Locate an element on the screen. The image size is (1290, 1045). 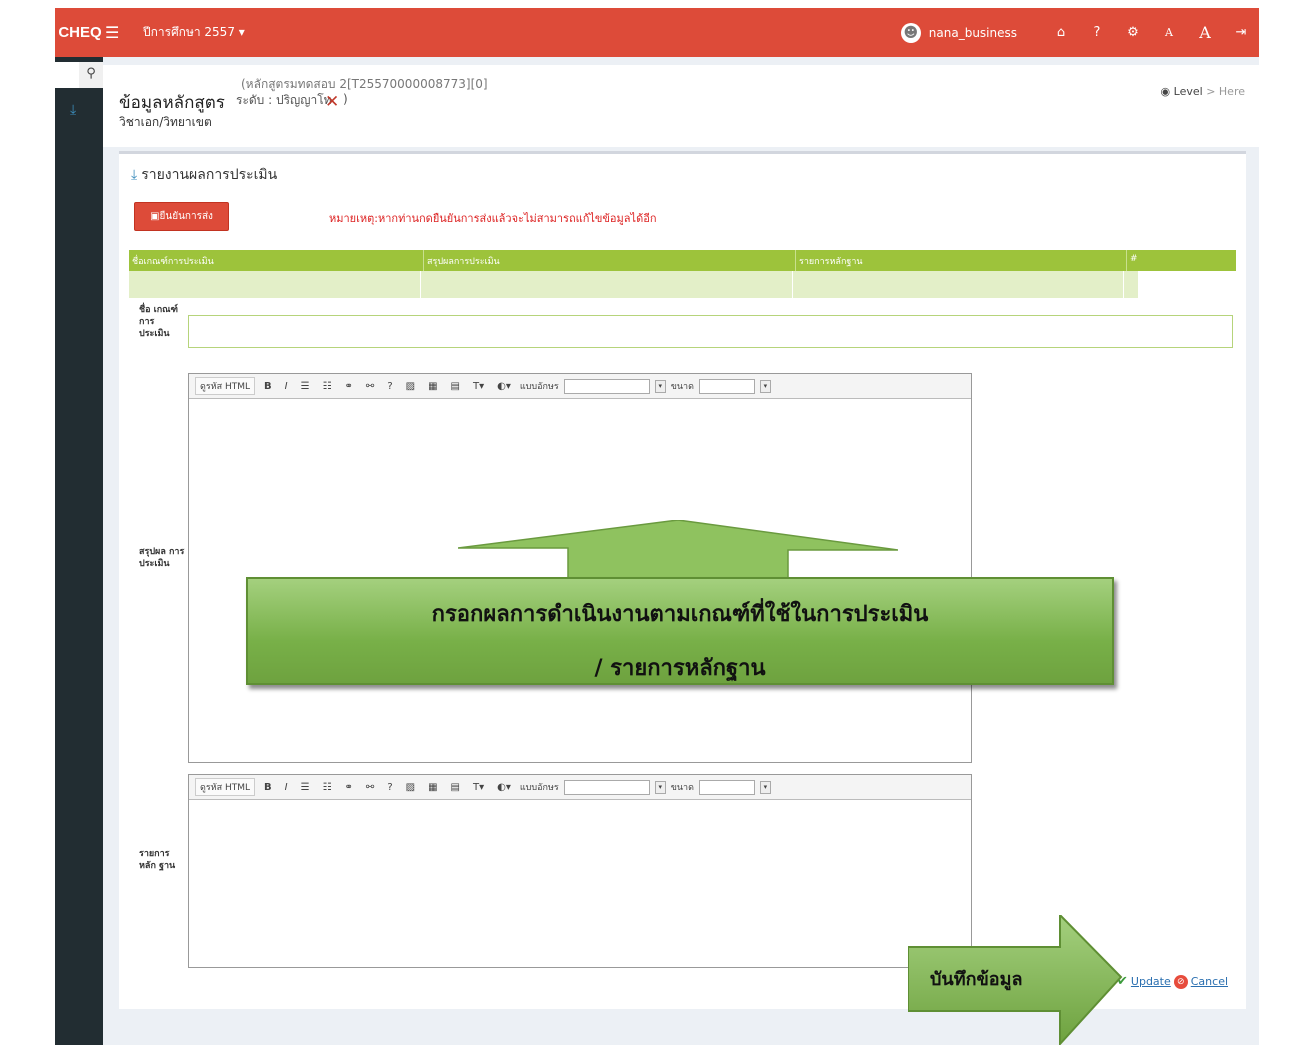
close-icon: ✕ is located at coordinates (332, 102).